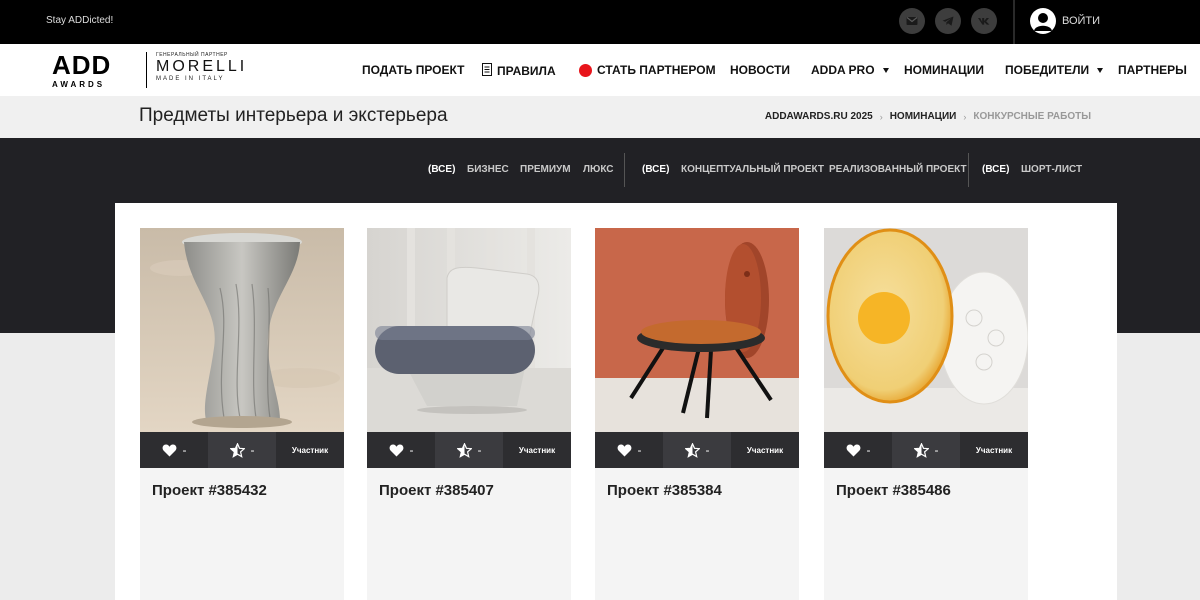  I want to click on telegram-icon, so click(948, 21).